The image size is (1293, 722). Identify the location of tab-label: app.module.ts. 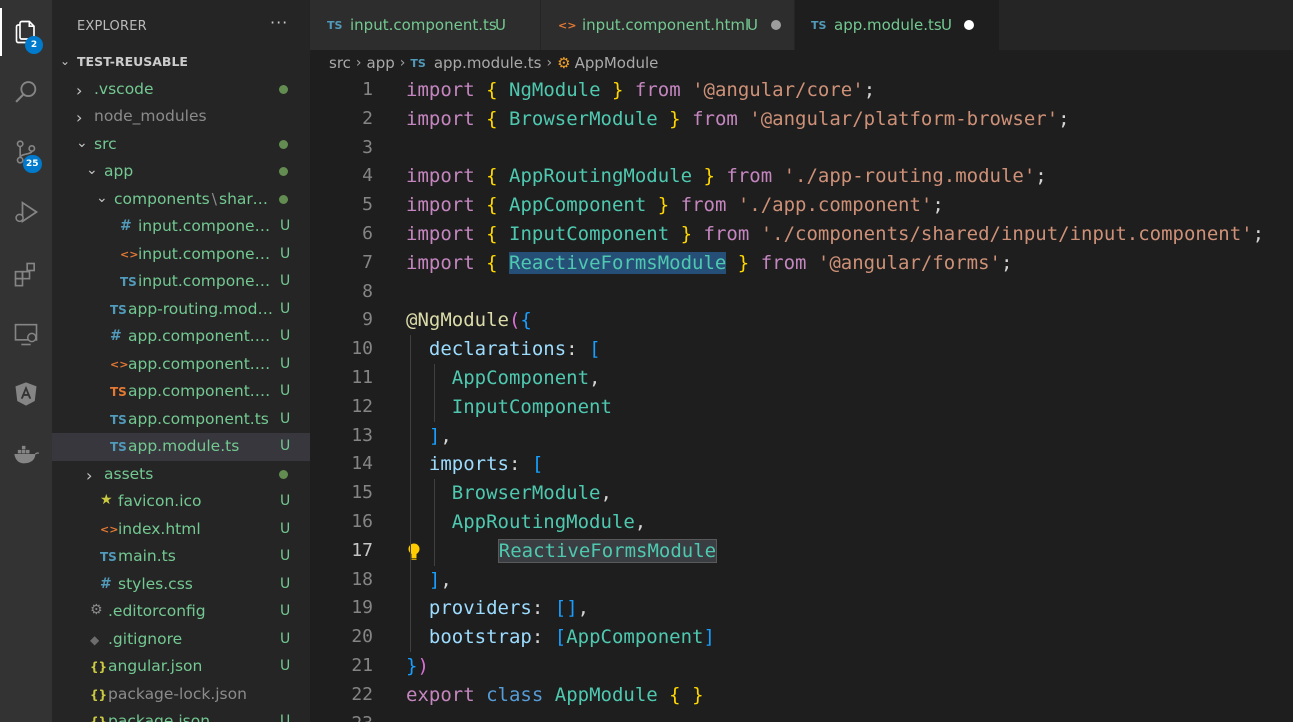
(888, 25).